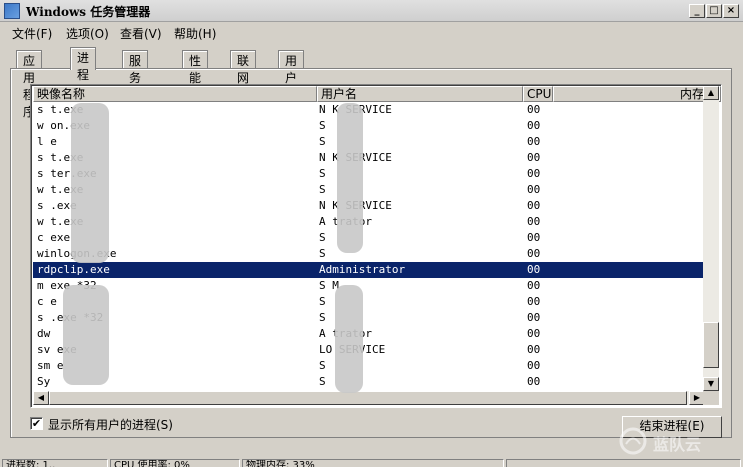 The image size is (743, 467). I want to click on table-row: w on.exe S 00, so click(370, 126).